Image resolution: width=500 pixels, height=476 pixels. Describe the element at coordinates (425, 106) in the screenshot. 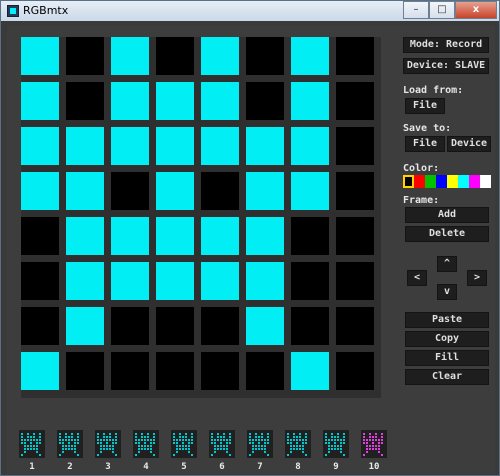

I see `load-file-button: File` at that location.